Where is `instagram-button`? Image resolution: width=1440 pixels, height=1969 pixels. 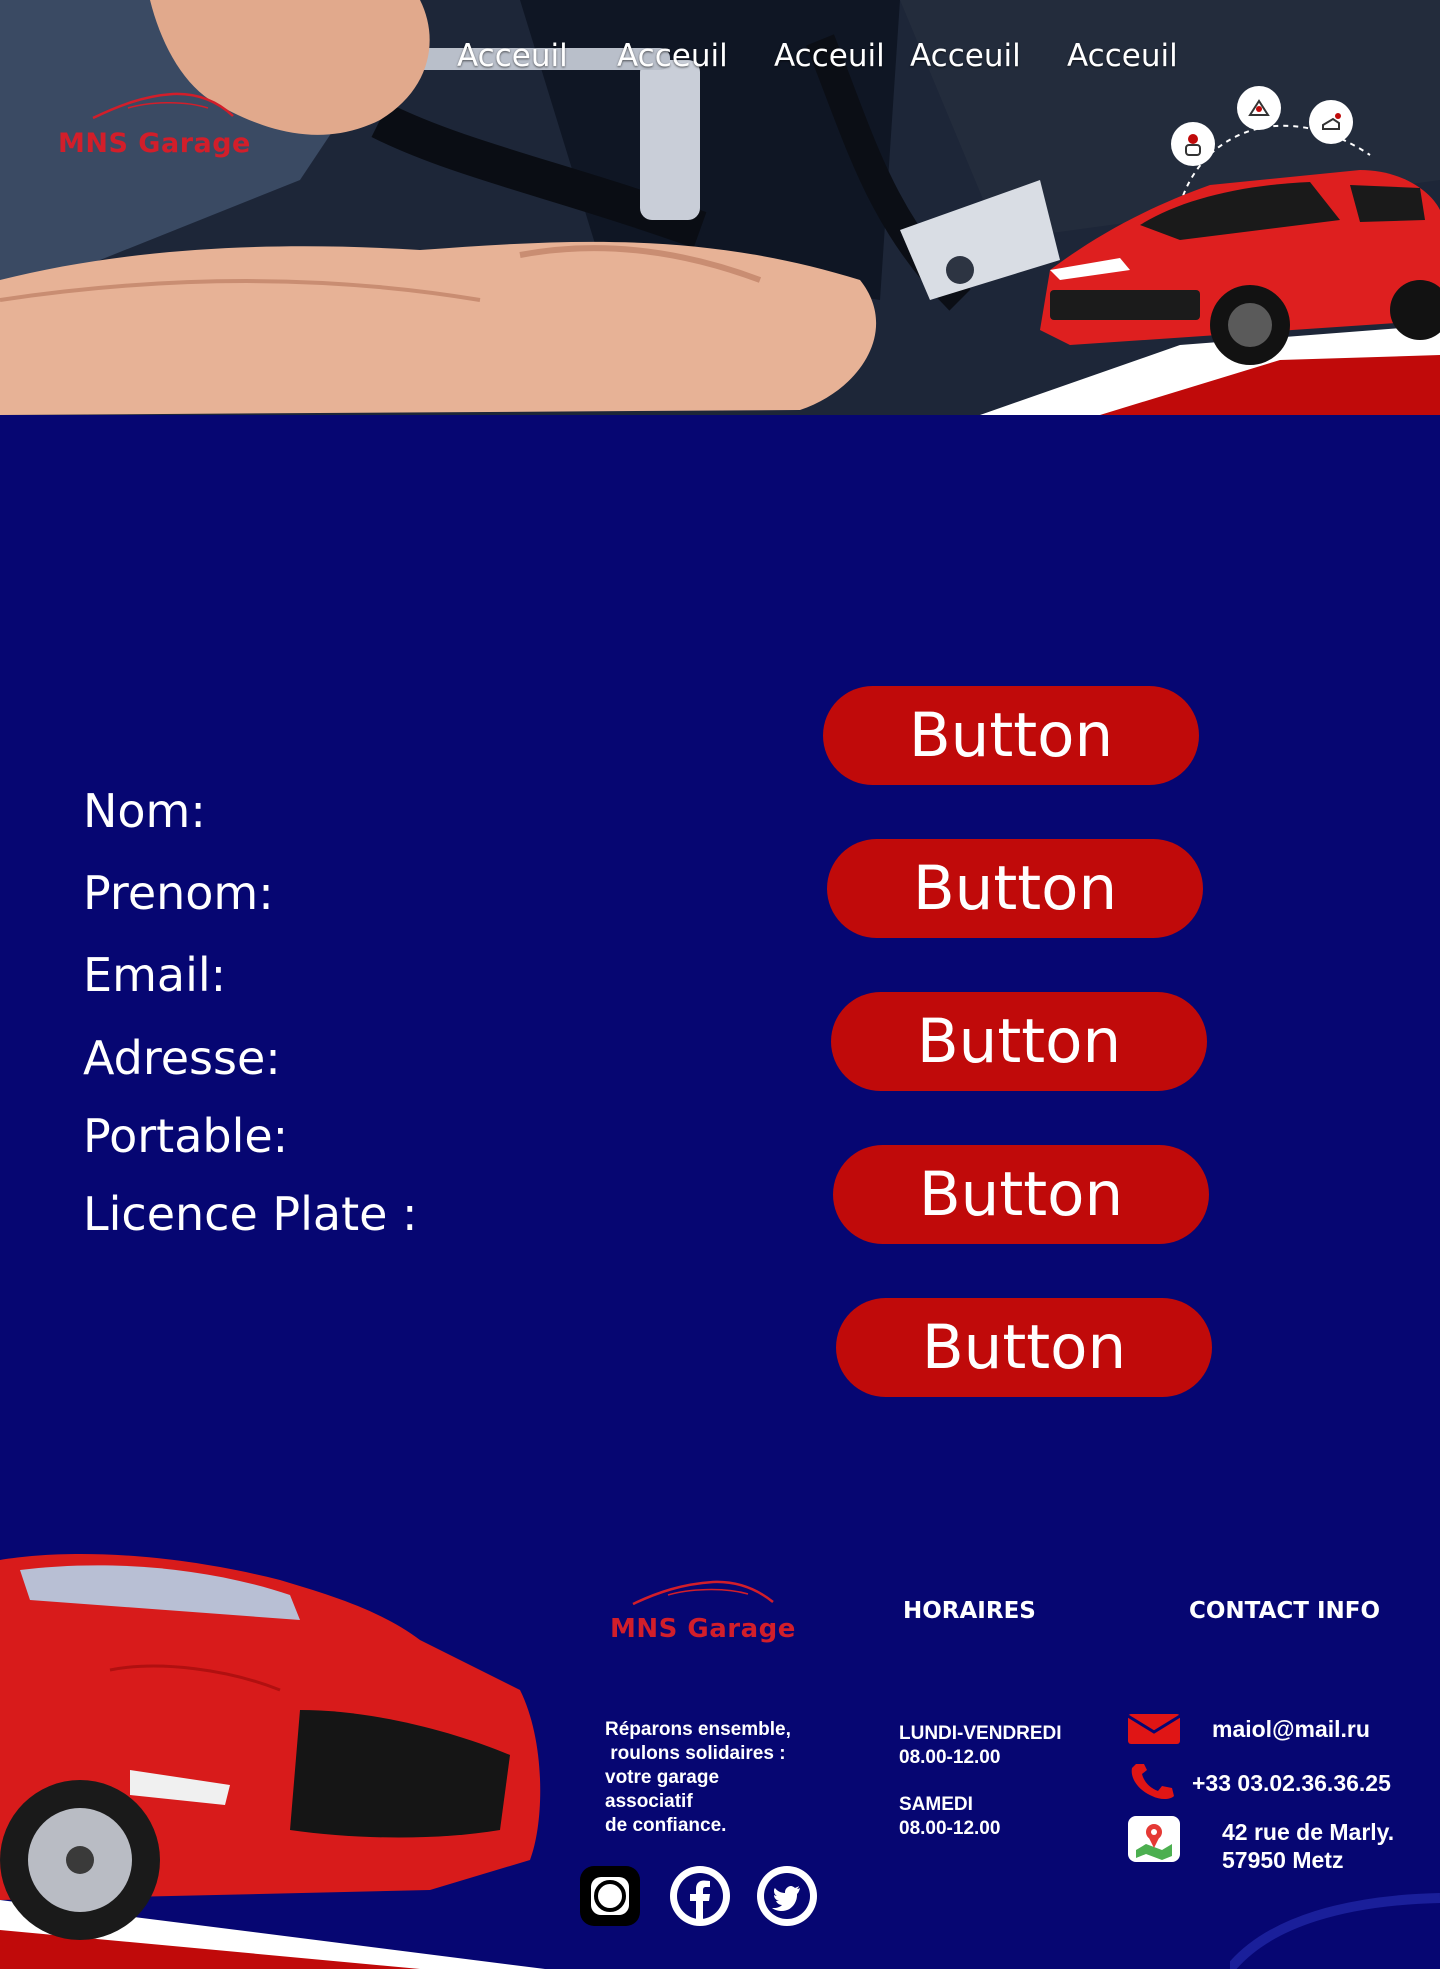 instagram-button is located at coordinates (610, 1896).